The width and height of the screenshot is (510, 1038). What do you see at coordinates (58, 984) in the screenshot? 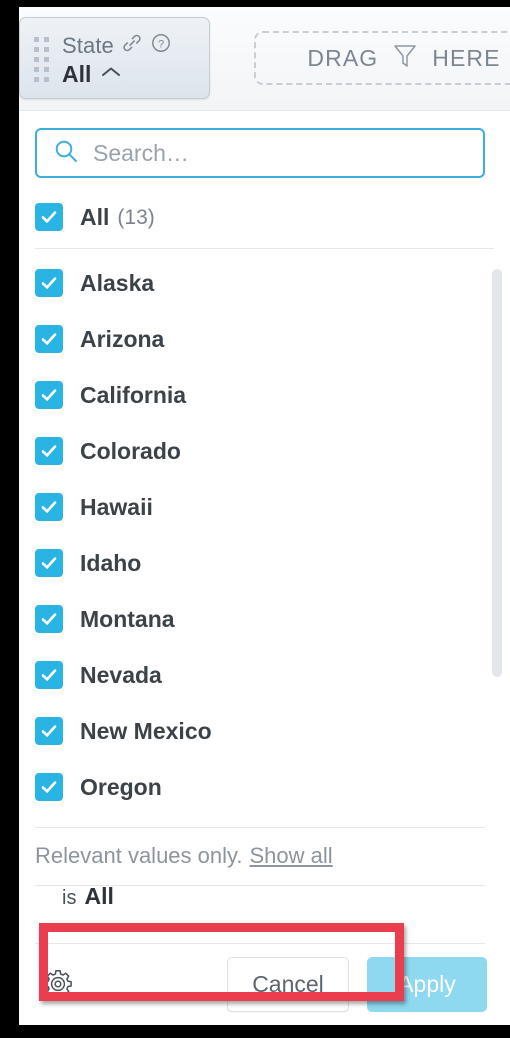
I see `gear-icon` at bounding box center [58, 984].